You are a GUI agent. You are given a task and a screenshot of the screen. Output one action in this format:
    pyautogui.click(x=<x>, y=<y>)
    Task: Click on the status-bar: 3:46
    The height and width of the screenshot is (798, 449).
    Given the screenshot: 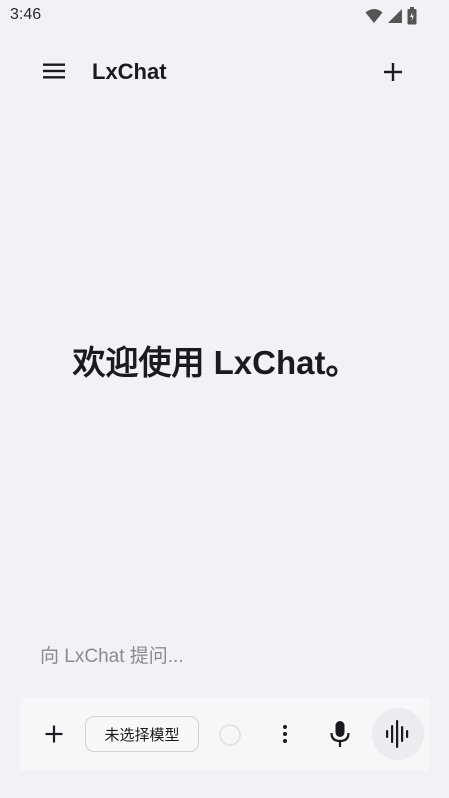 What is the action you would take?
    pyautogui.click(x=224, y=16)
    